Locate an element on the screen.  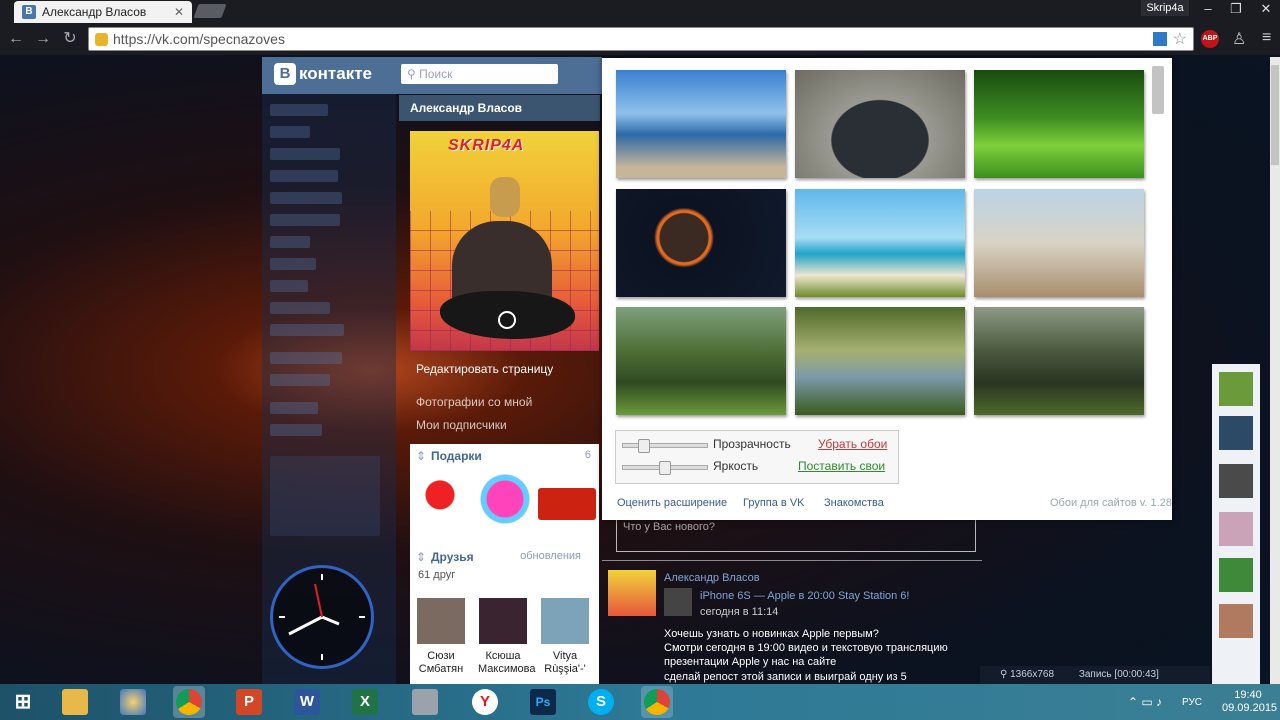
friend-first-name: Сюзи is located at coordinates (441, 656).